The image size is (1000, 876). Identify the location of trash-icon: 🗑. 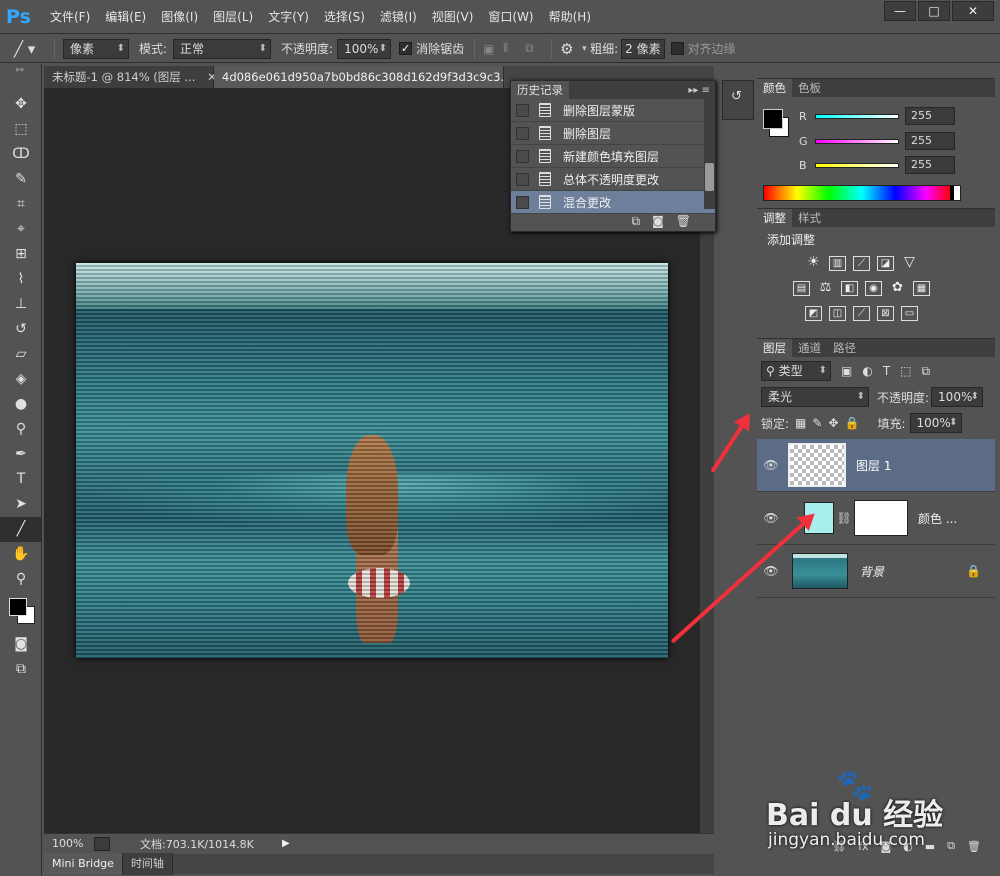
(683, 221).